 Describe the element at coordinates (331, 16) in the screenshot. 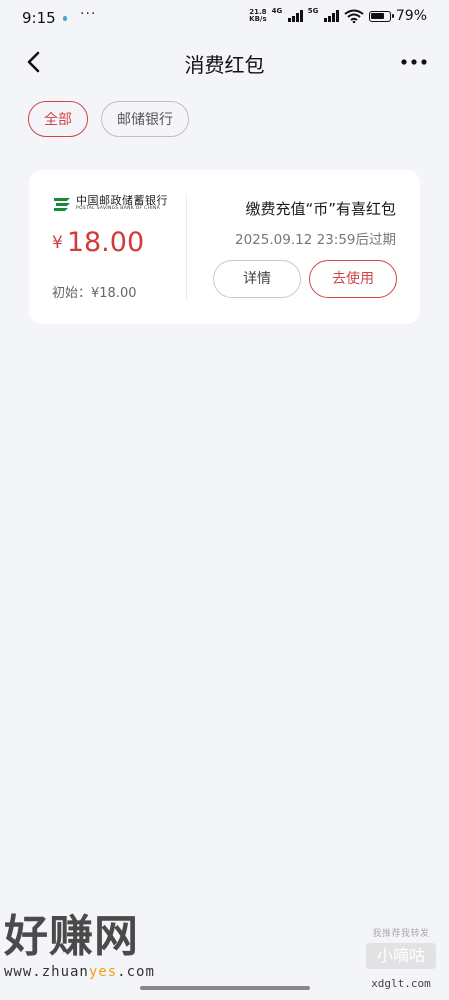

I see `signal-2-icon` at that location.